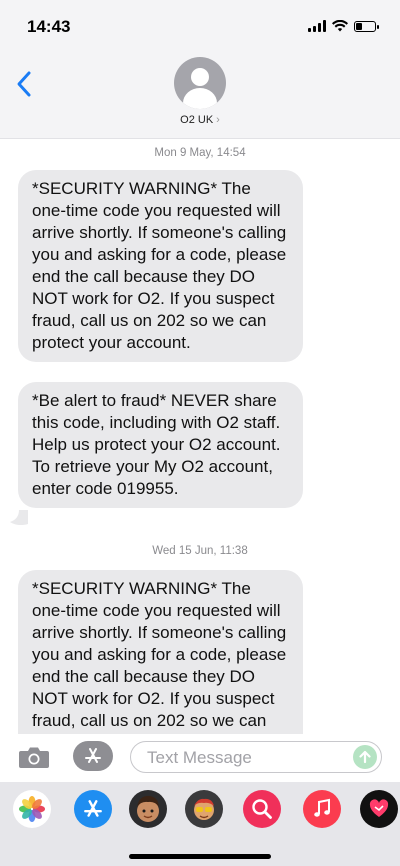  I want to click on memoji-stickers-icon, so click(204, 809).